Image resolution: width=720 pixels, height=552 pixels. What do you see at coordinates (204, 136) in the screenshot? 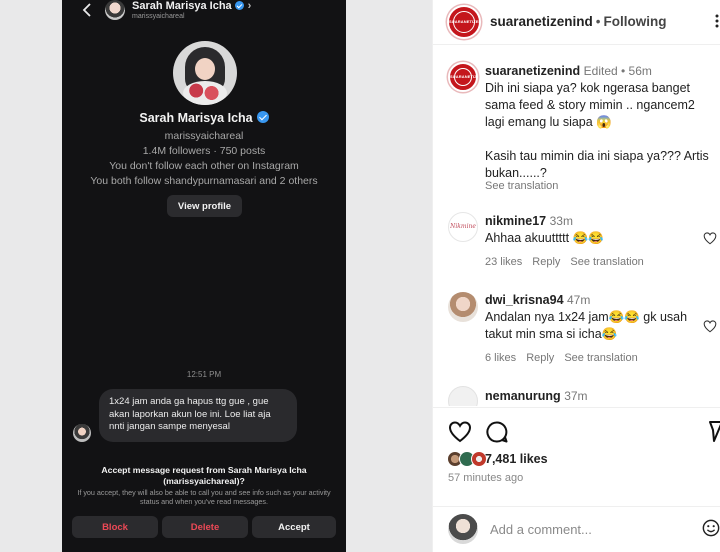
I see `profile-handle: marissyaichareal` at bounding box center [204, 136].